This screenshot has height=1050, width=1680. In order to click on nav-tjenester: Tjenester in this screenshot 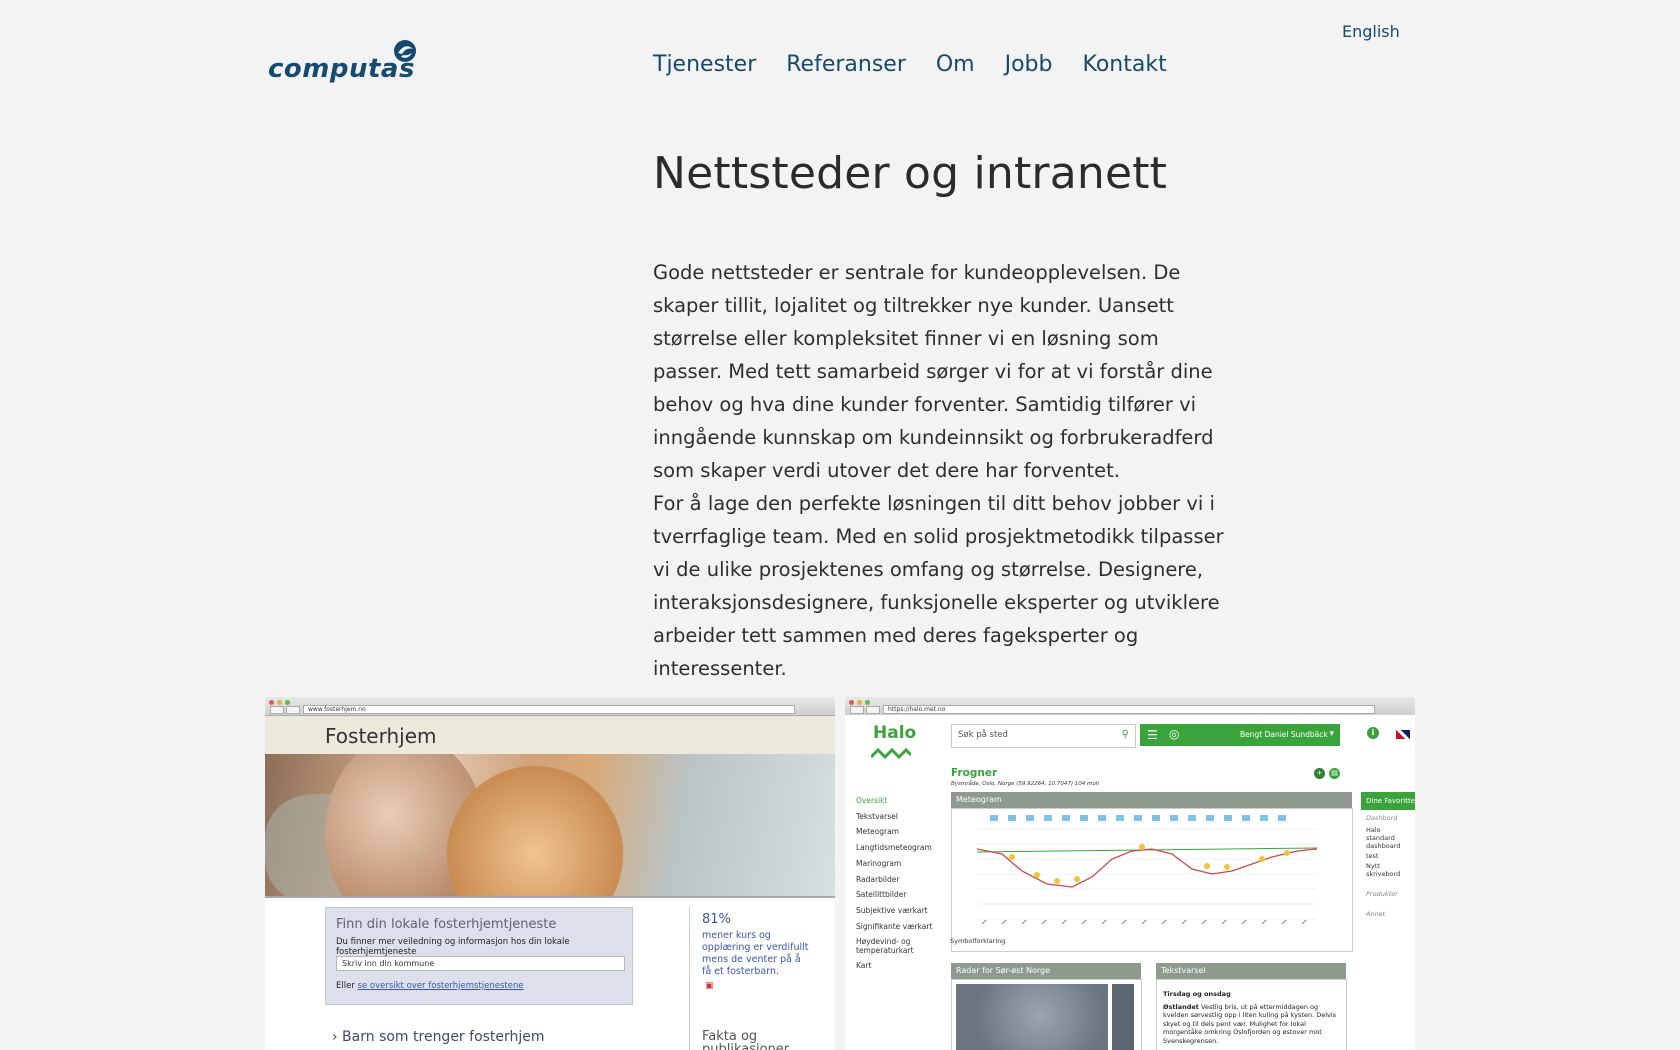, I will do `click(704, 64)`.